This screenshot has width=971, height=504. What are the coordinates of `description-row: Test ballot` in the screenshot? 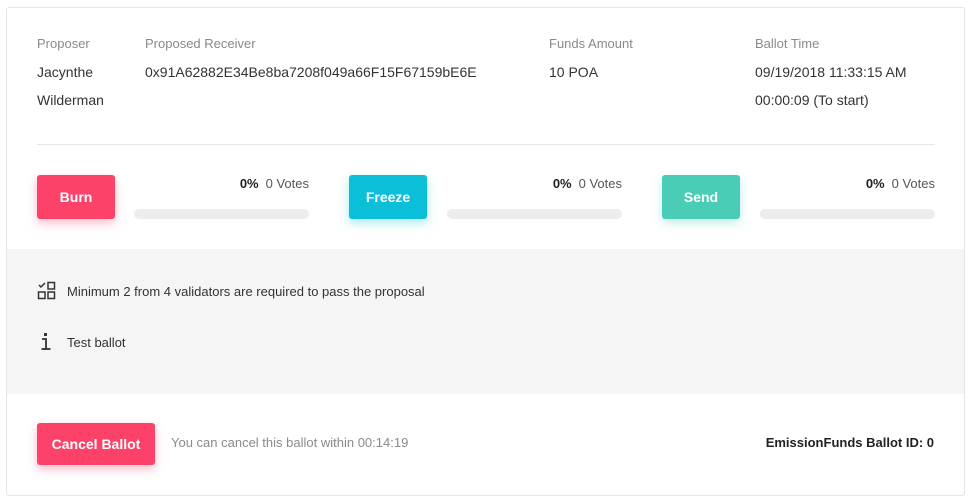 It's located at (81, 342).